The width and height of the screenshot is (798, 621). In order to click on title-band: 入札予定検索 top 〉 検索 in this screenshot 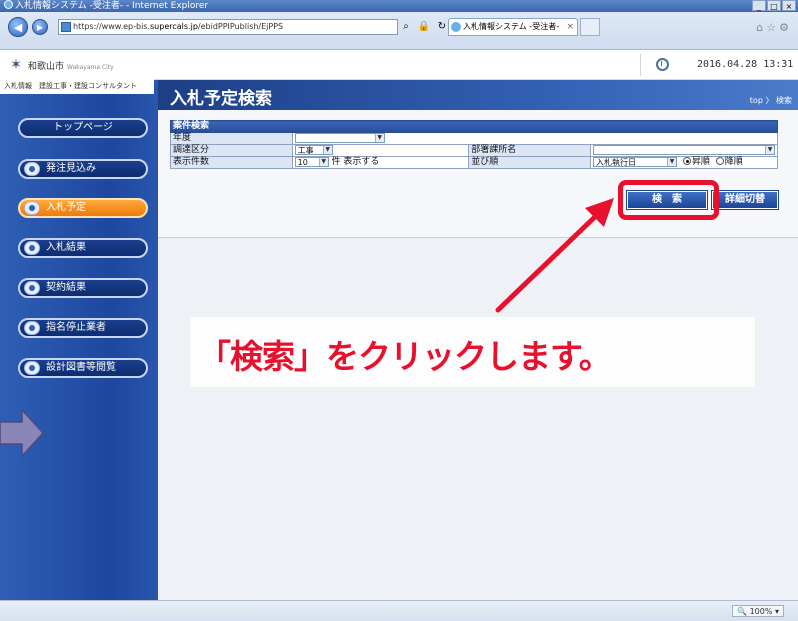, I will do `click(478, 95)`.